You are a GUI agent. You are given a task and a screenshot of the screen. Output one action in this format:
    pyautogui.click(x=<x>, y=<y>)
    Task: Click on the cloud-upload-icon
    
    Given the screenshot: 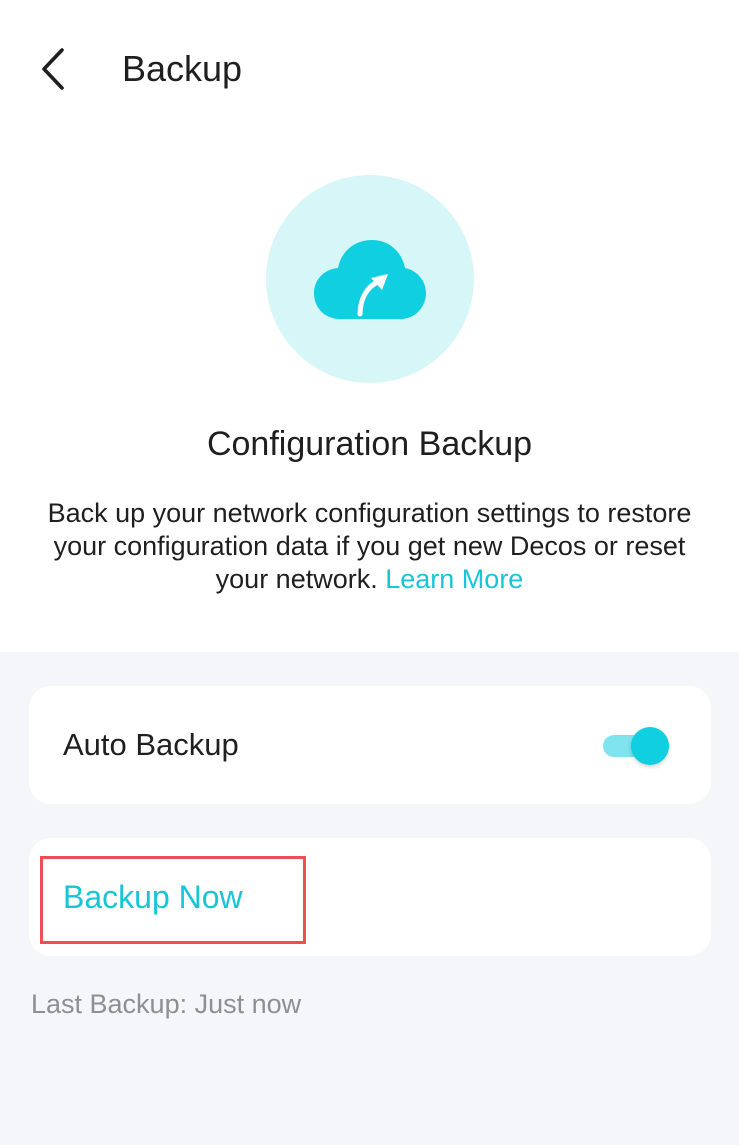 What is the action you would take?
    pyautogui.click(x=370, y=279)
    